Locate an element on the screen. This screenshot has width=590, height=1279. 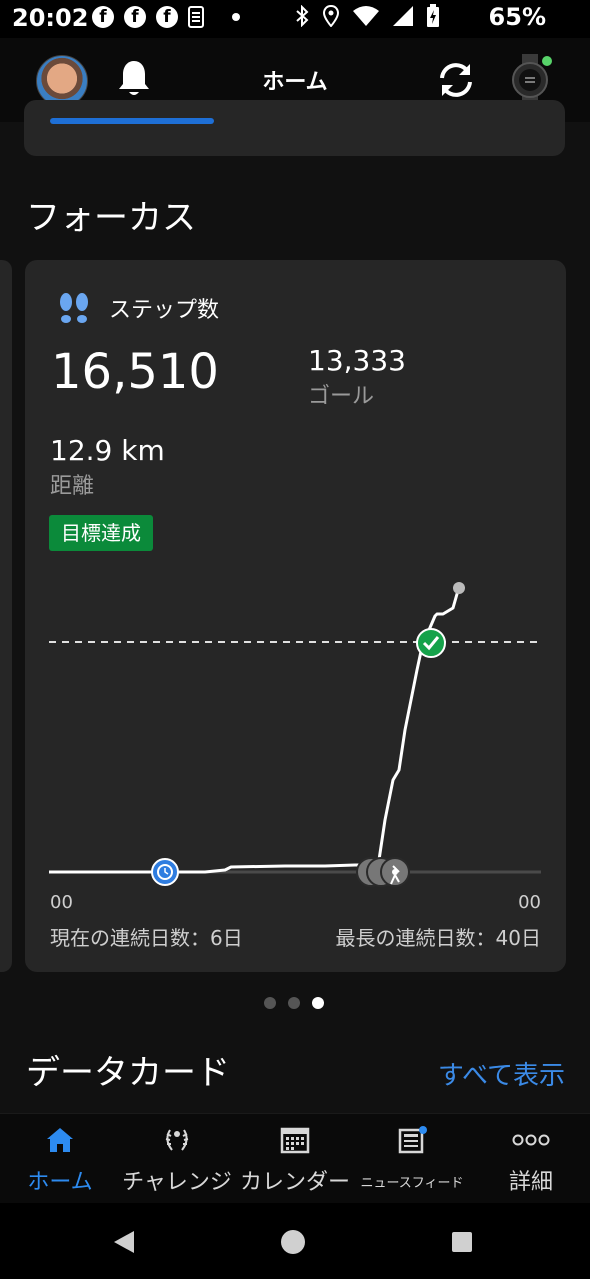
previous-focus-card is located at coordinates (6, 616).